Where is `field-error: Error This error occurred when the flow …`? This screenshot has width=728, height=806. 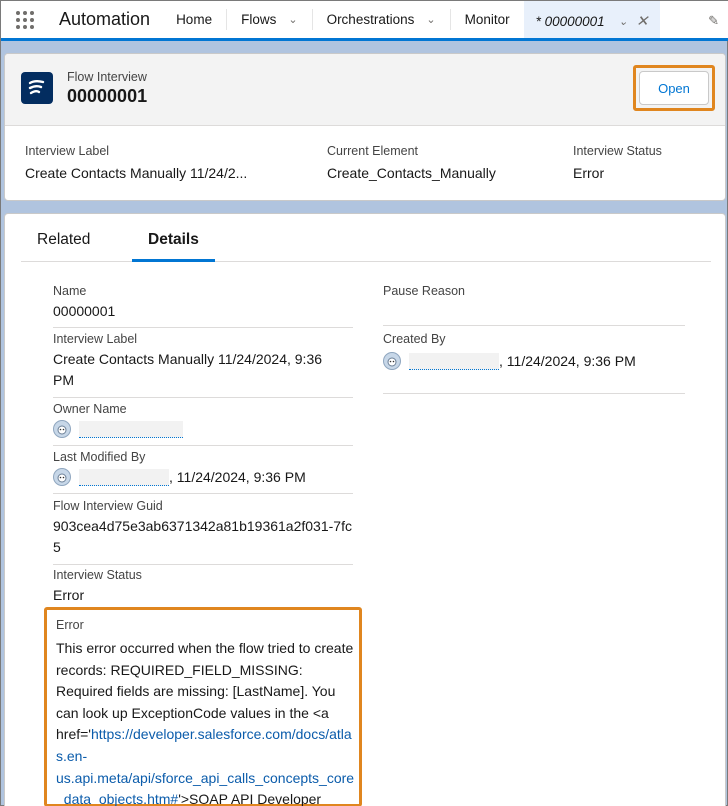
field-error: Error This error occurred when the flow … is located at coordinates (203, 706).